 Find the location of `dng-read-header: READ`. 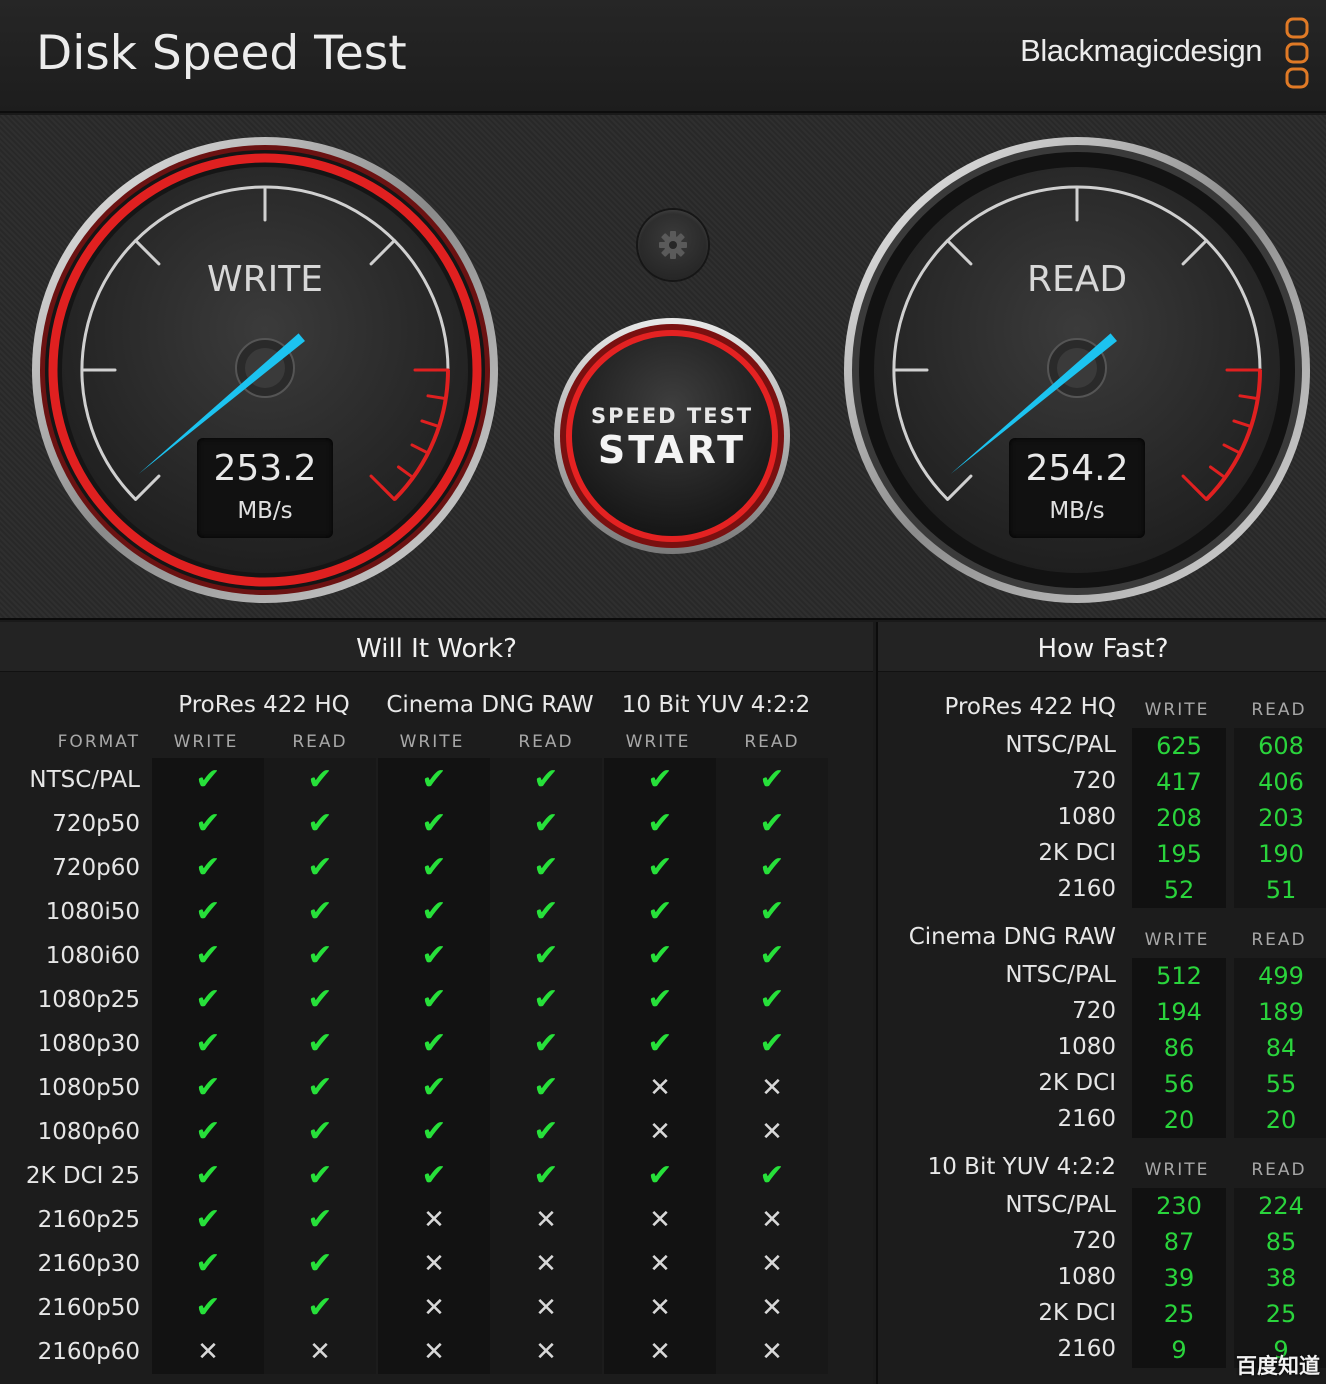

dng-read-header: READ is located at coordinates (546, 742).